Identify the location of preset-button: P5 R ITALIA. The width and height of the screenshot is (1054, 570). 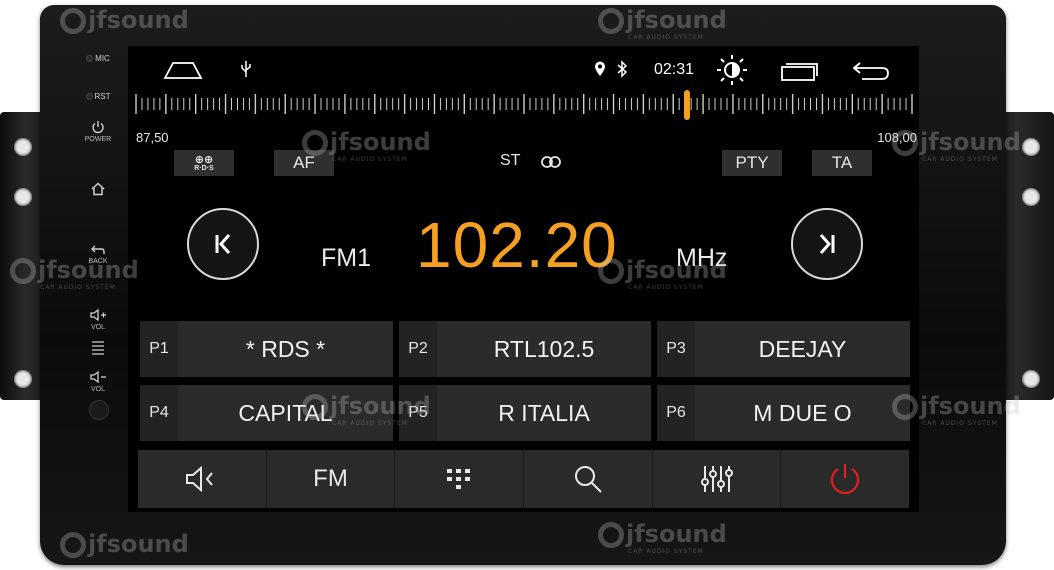
(525, 413).